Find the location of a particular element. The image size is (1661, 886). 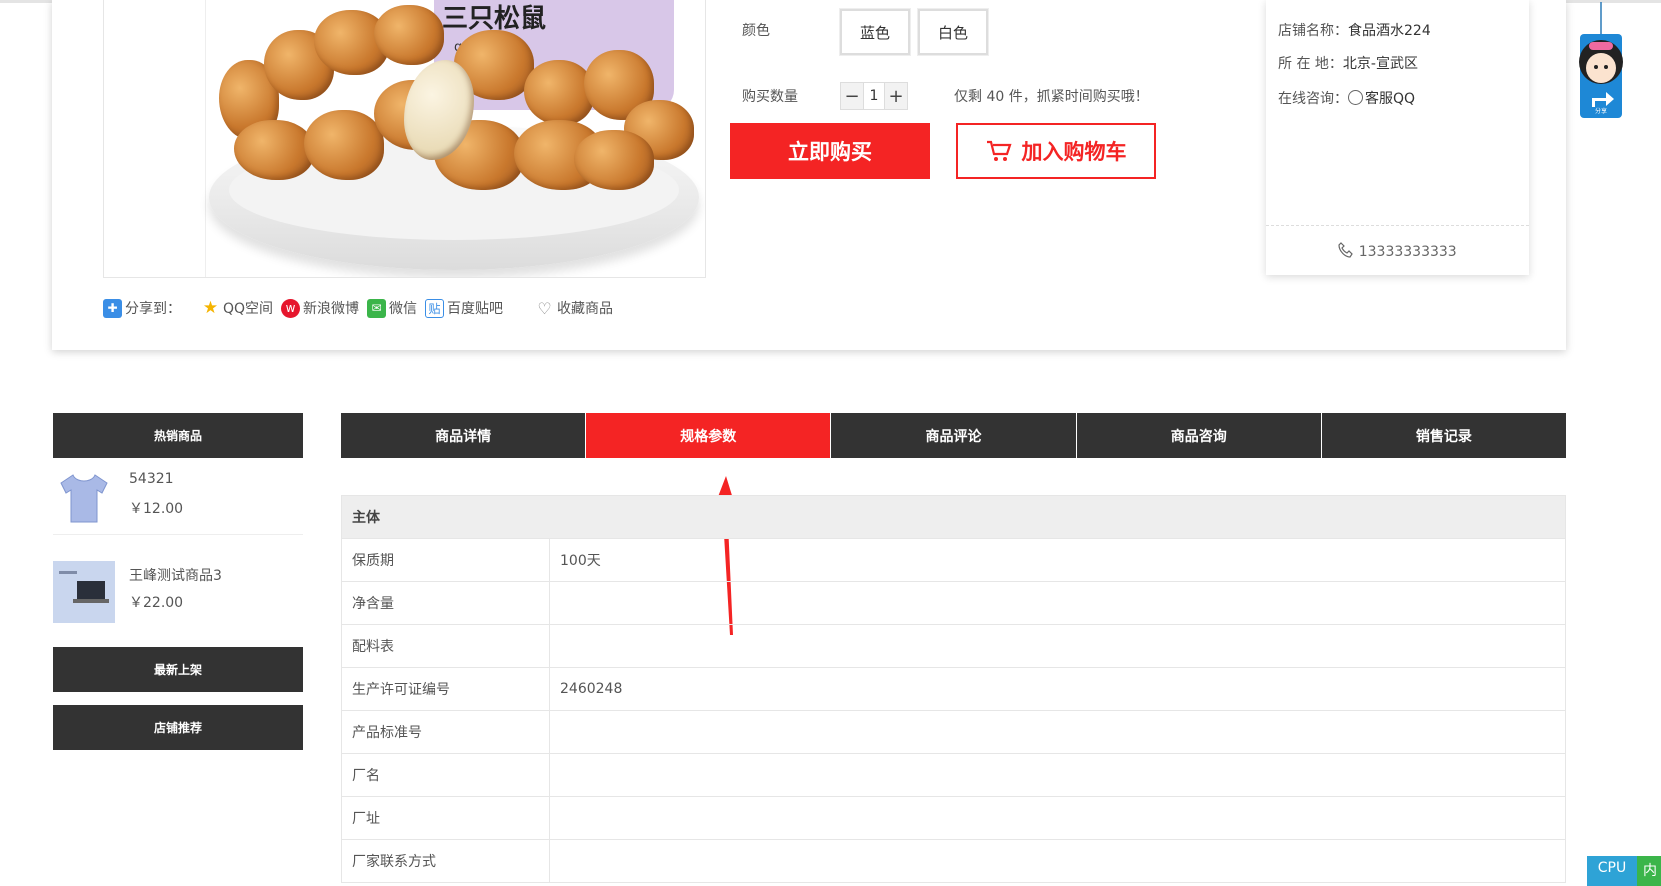

table-row: 净含量 is located at coordinates (953, 603).